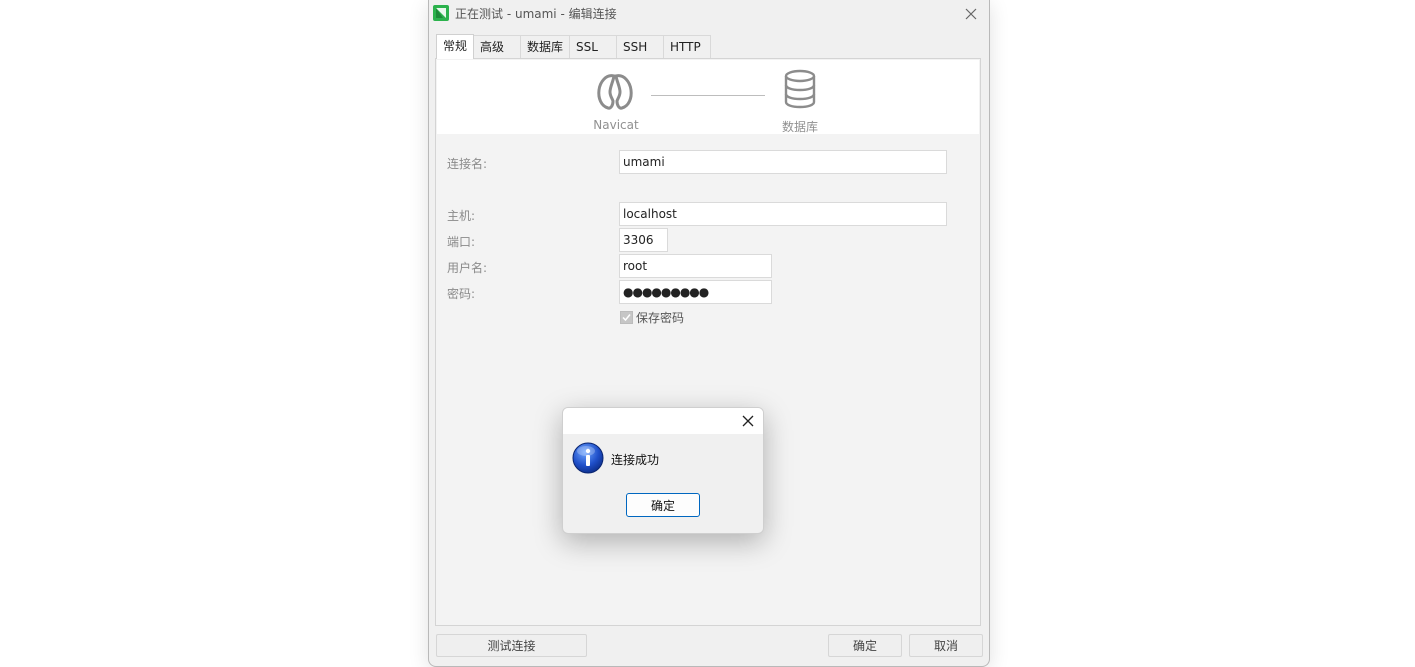 This screenshot has width=1415, height=667. I want to click on connection-banner: Navicat 数据库, so click(708, 97).